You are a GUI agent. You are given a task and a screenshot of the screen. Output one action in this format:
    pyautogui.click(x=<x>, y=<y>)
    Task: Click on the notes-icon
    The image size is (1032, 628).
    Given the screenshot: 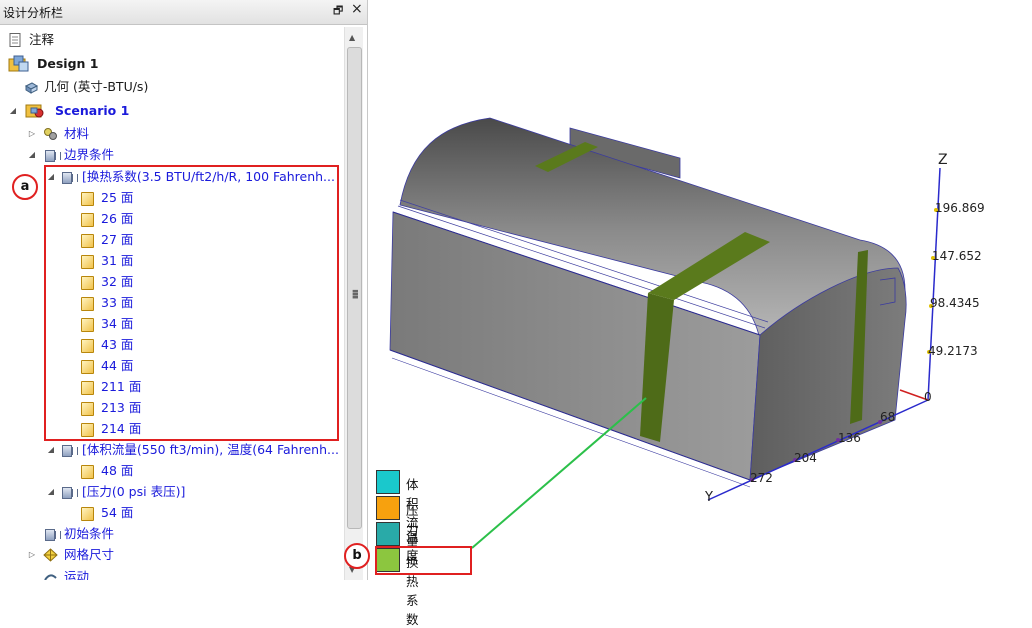 What is the action you would take?
    pyautogui.click(x=15, y=40)
    